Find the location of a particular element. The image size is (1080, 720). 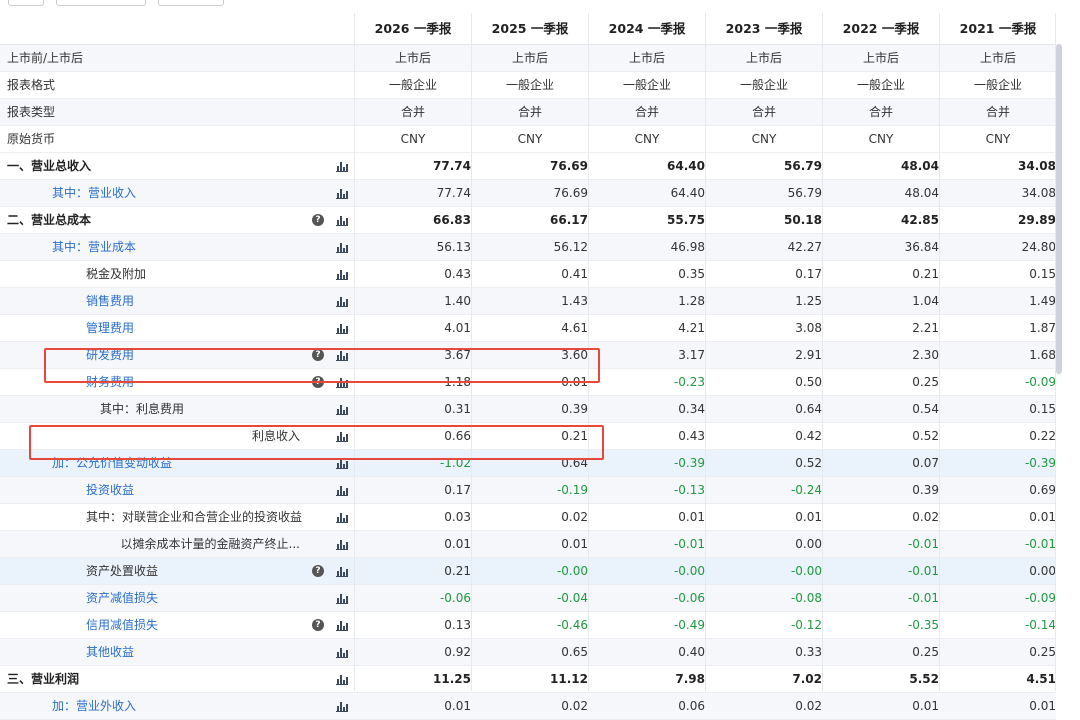

column-header-3: 2024 一季报 is located at coordinates (647, 28).